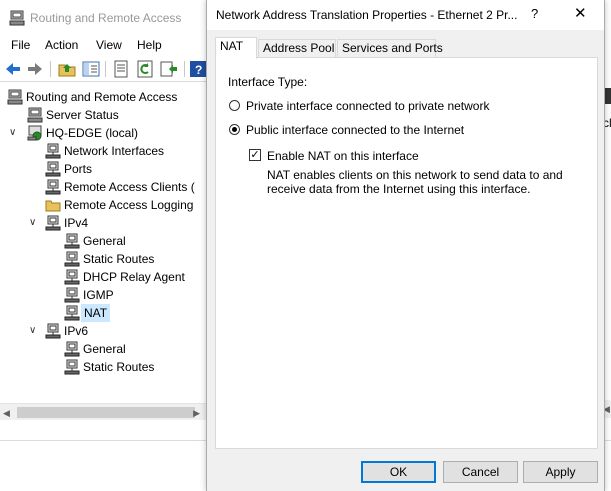 The width and height of the screenshot is (611, 491). What do you see at coordinates (234, 129) in the screenshot?
I see `radio-public` at bounding box center [234, 129].